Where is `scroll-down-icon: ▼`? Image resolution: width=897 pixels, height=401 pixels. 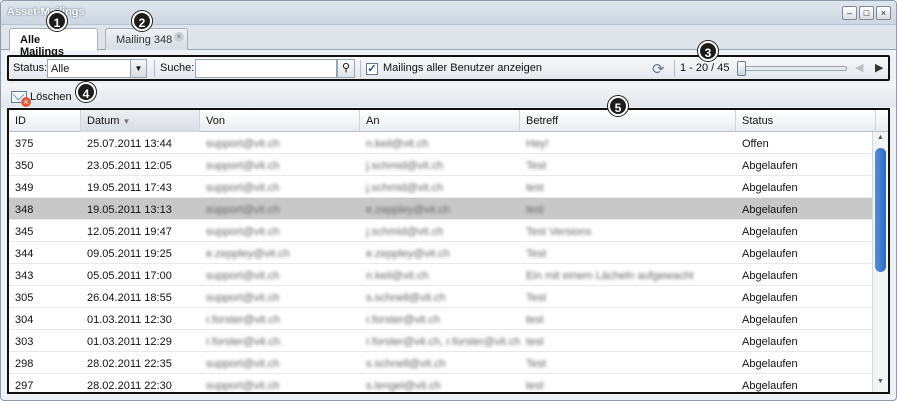
scroll-down-icon: ▼ is located at coordinates (880, 384).